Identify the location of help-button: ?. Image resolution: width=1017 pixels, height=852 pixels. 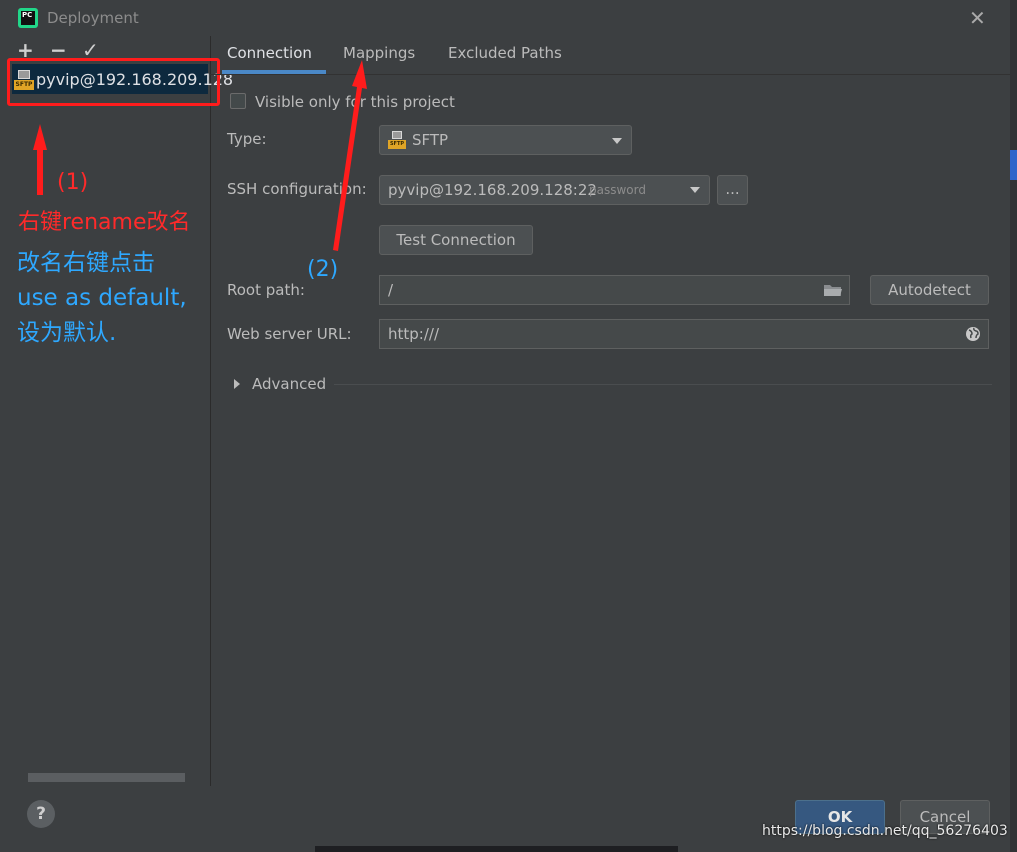
(41, 814).